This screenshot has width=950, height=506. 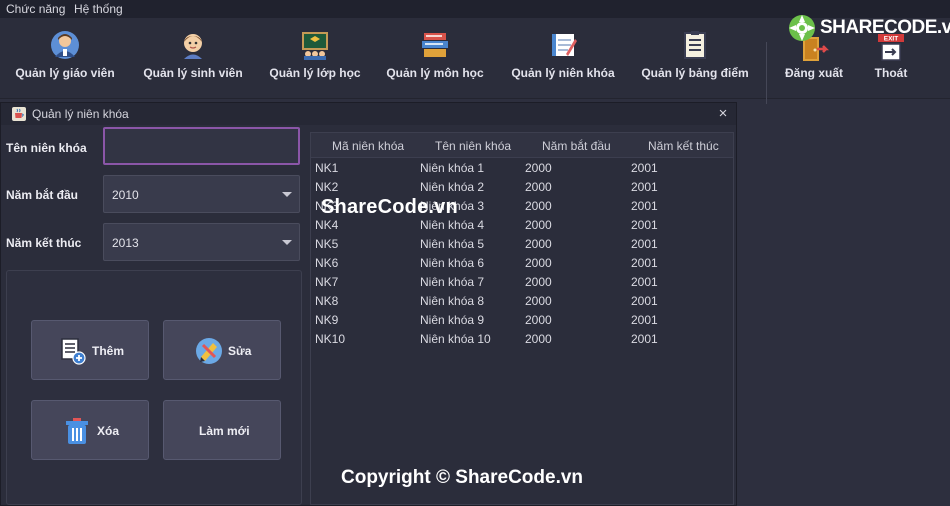 What do you see at coordinates (435, 45) in the screenshot?
I see `books-icon` at bounding box center [435, 45].